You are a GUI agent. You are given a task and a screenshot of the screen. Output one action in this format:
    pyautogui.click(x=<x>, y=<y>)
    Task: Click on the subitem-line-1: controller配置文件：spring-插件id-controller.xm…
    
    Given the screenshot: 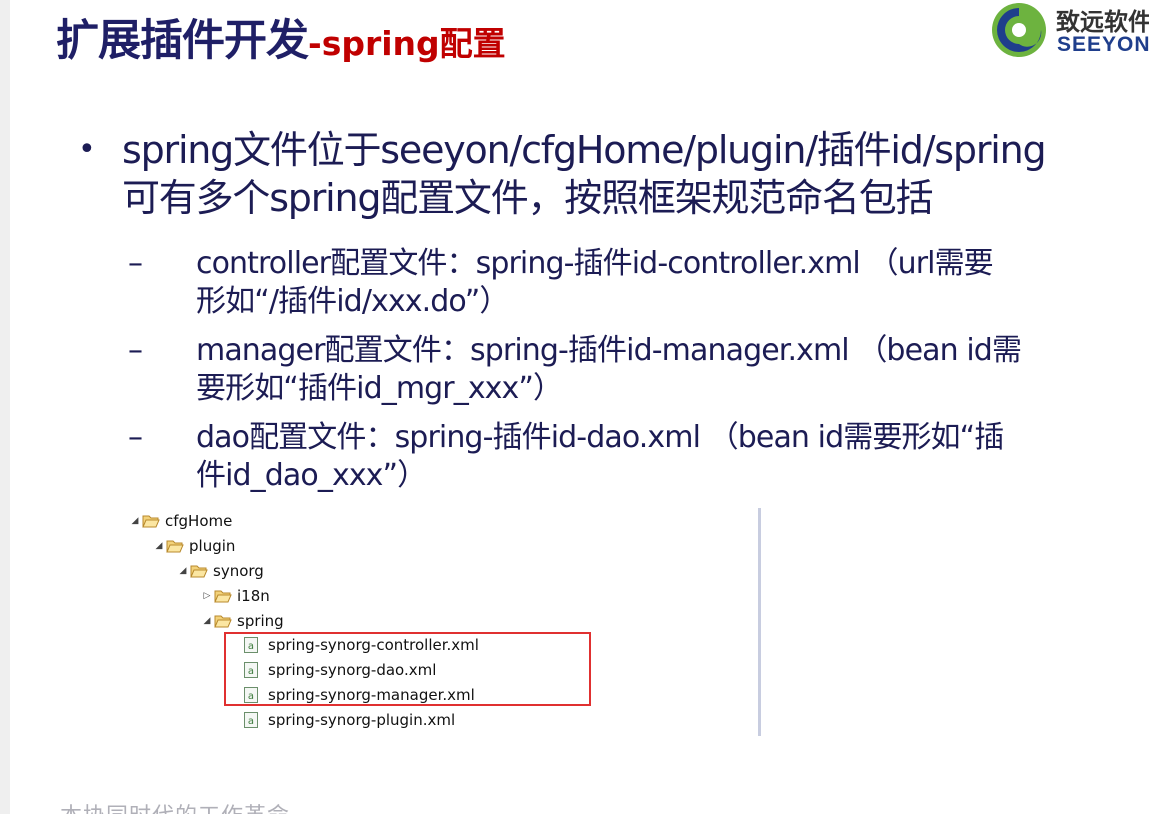 What is the action you would take?
    pyautogui.click(x=595, y=263)
    